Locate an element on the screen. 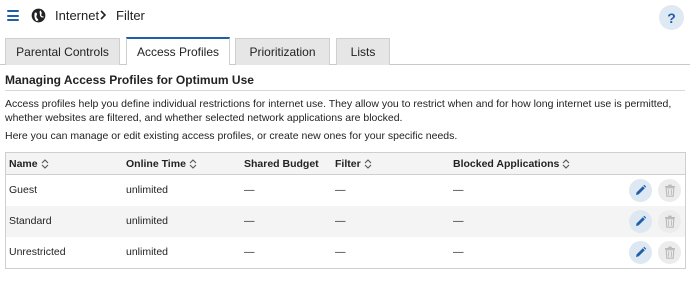 This screenshot has width=690, height=281. column-header-filter: Filter is located at coordinates (353, 164).